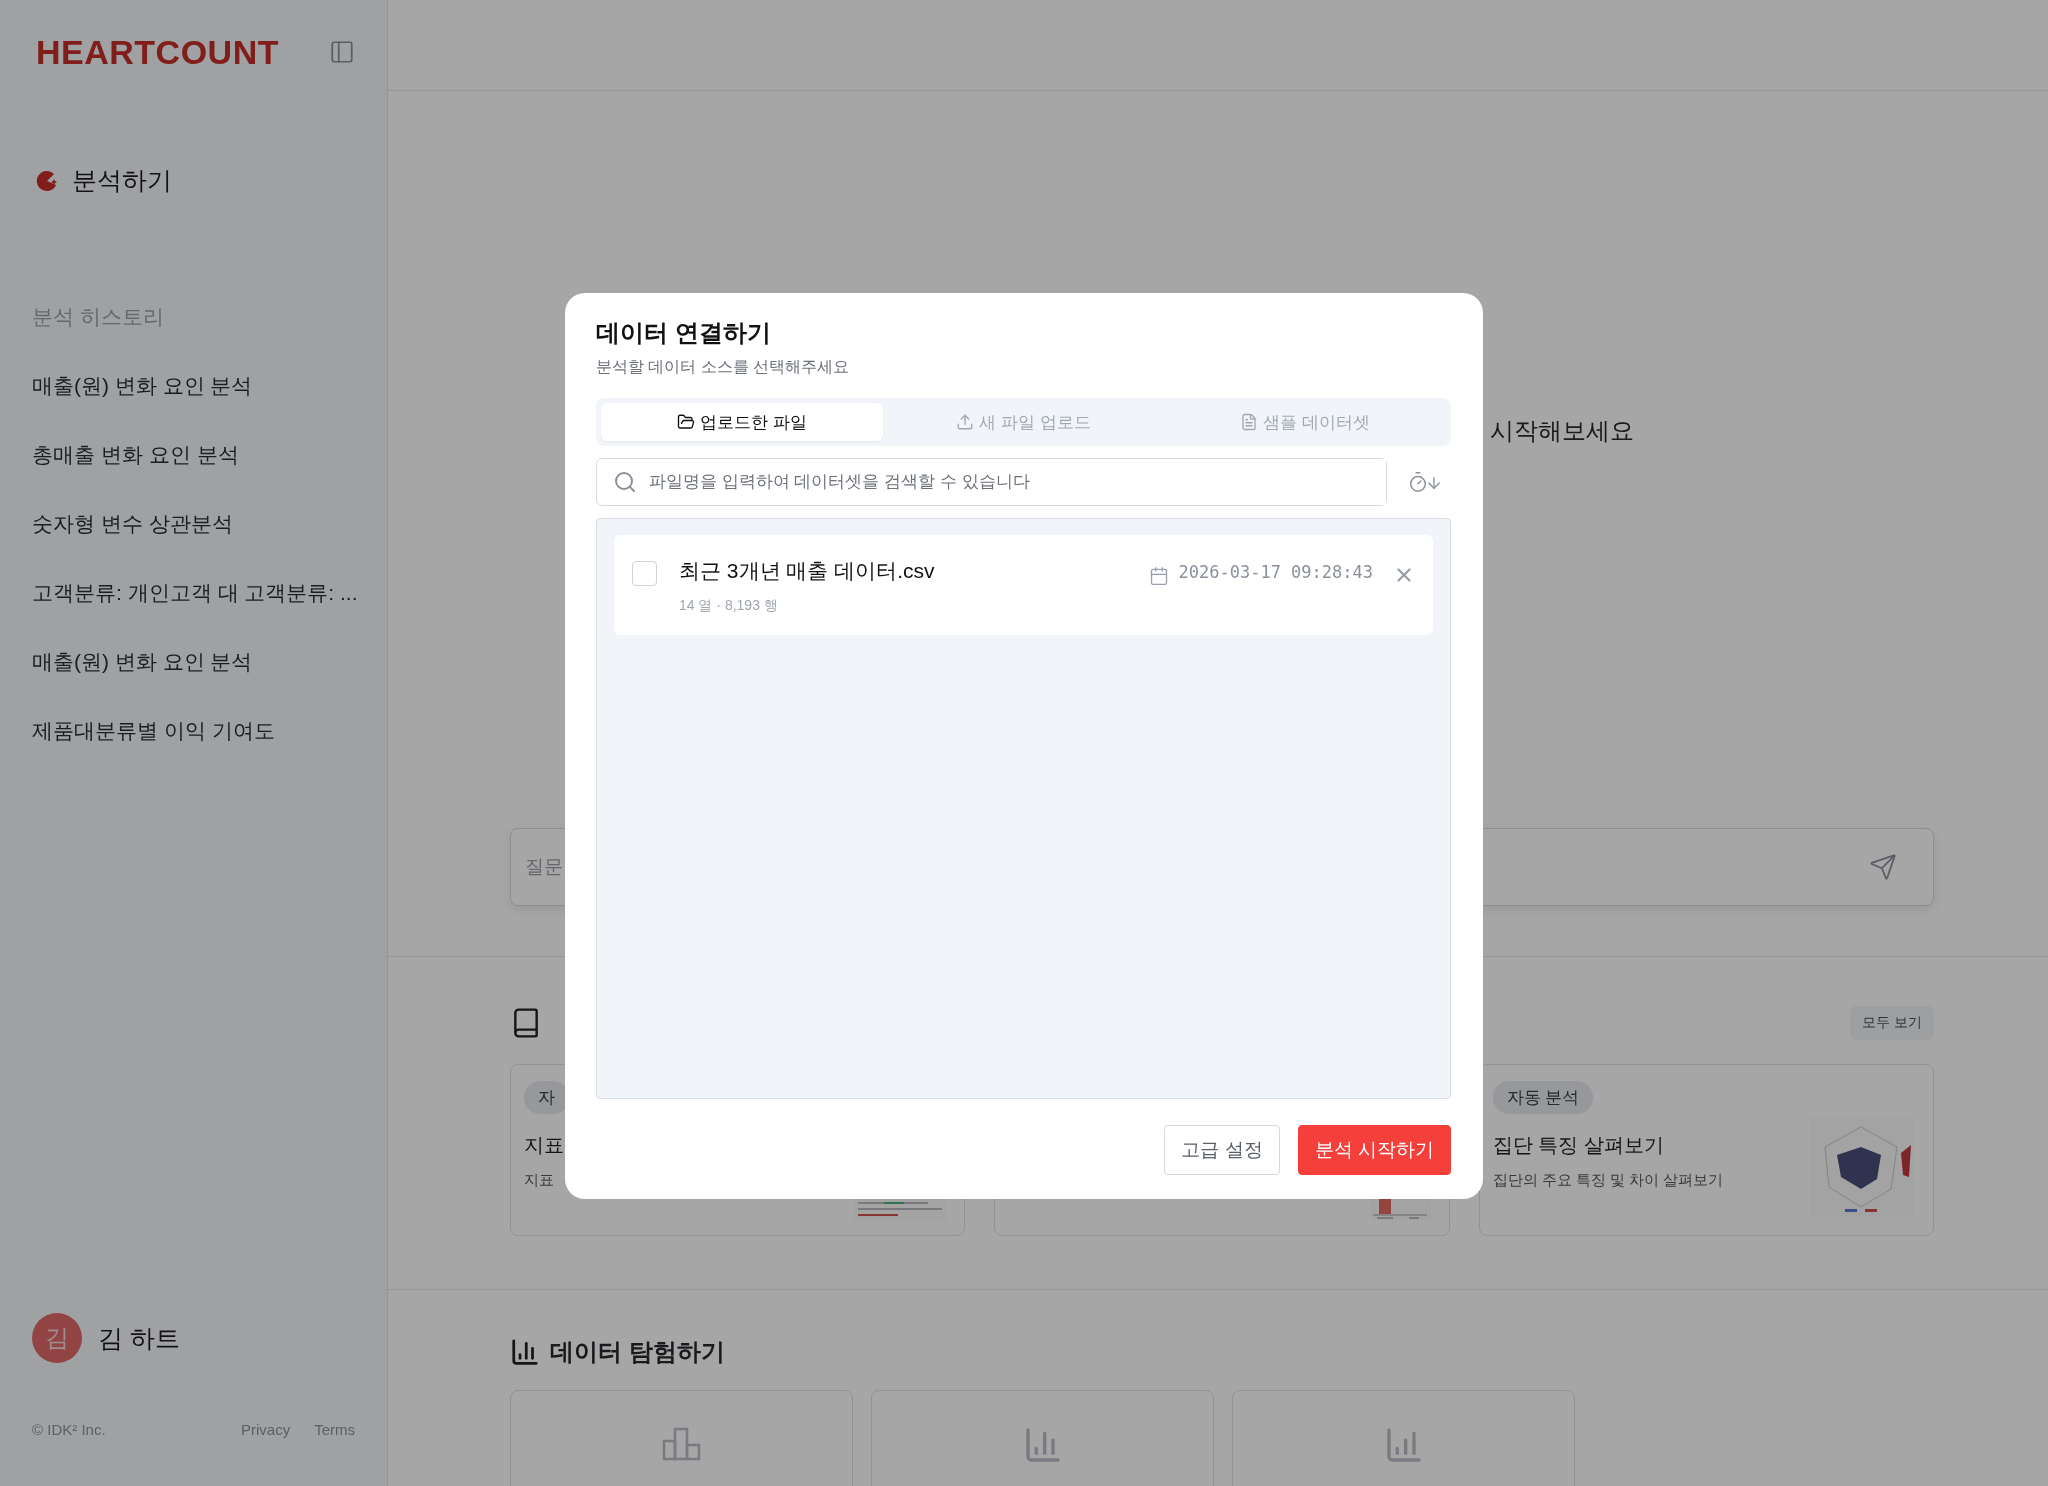 The width and height of the screenshot is (2048, 1486). I want to click on user-name: 김 하트, so click(139, 1338).